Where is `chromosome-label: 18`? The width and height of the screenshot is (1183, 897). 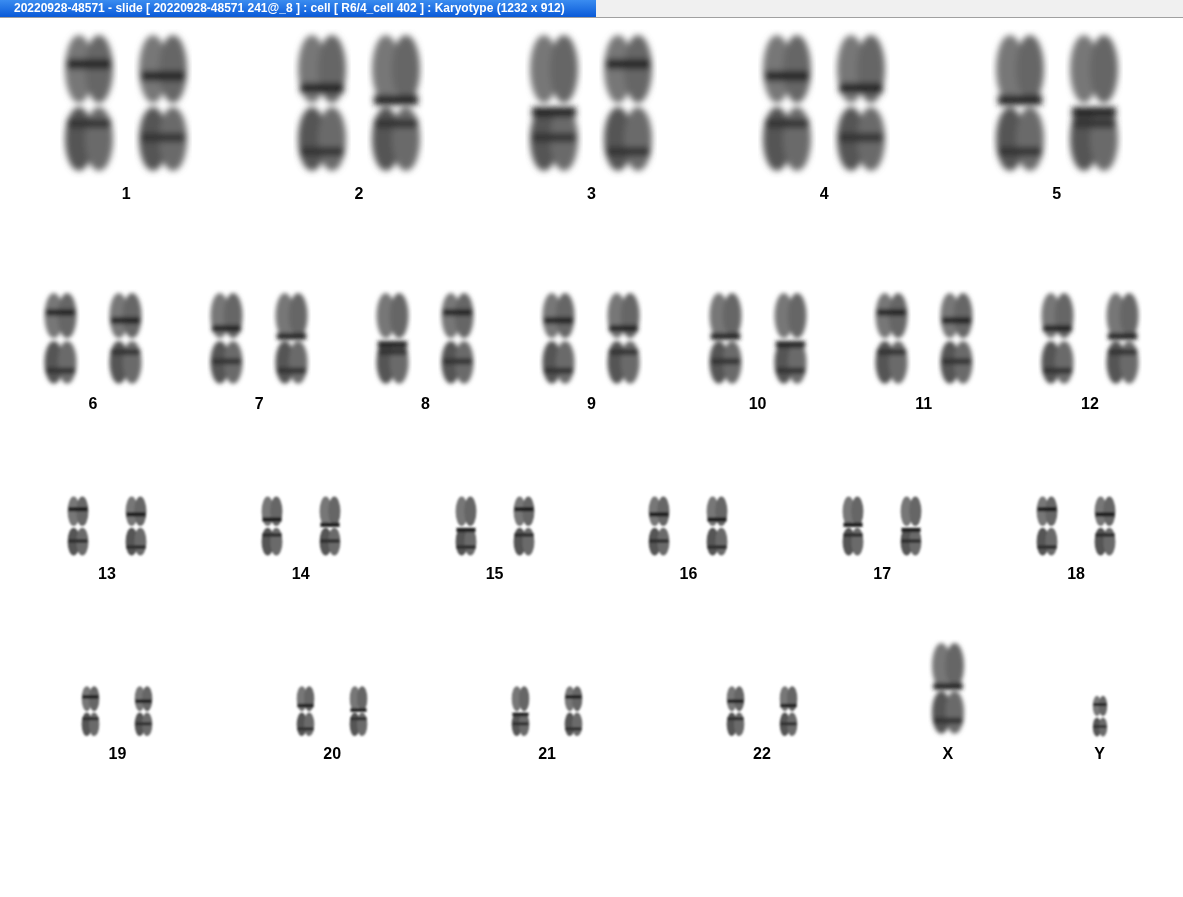
chromosome-label: 18 is located at coordinates (1076, 574).